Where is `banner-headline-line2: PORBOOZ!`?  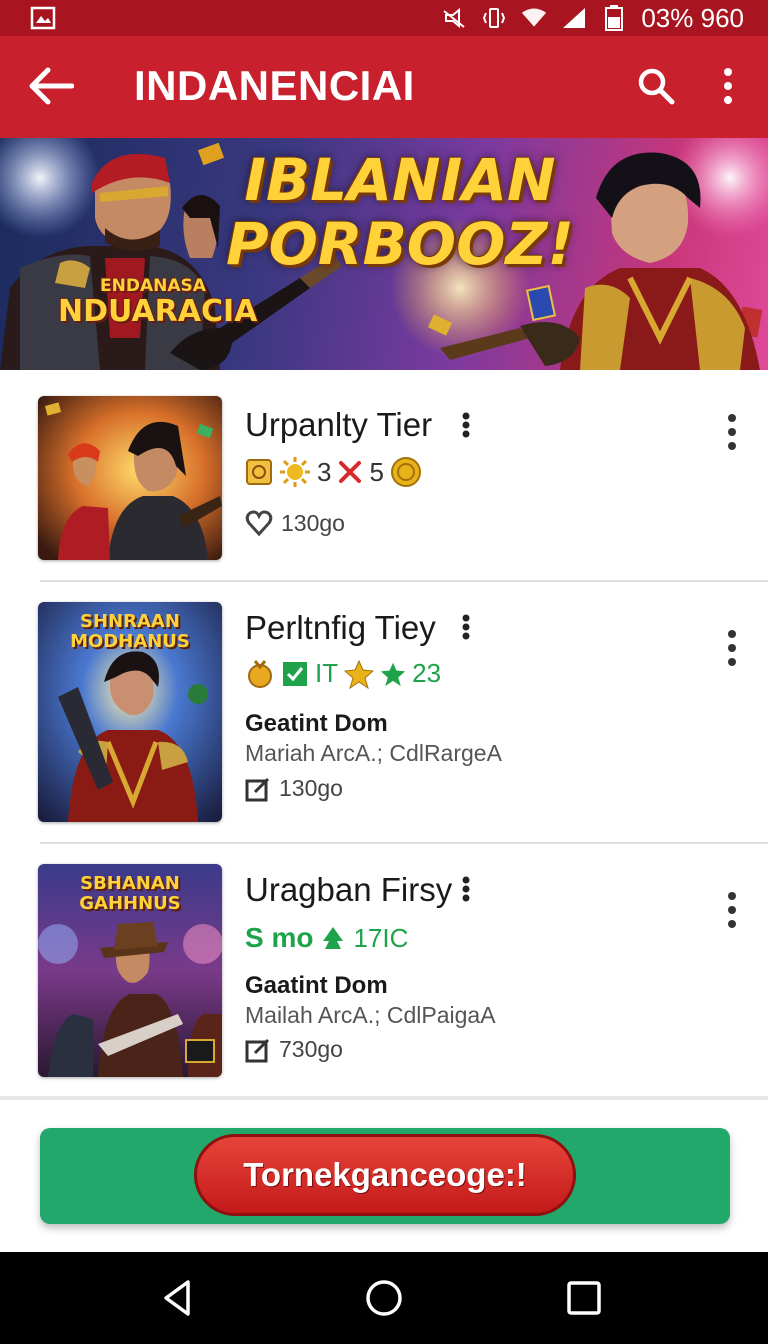
banner-headline-line2: PORBOOZ! is located at coordinates (400, 244).